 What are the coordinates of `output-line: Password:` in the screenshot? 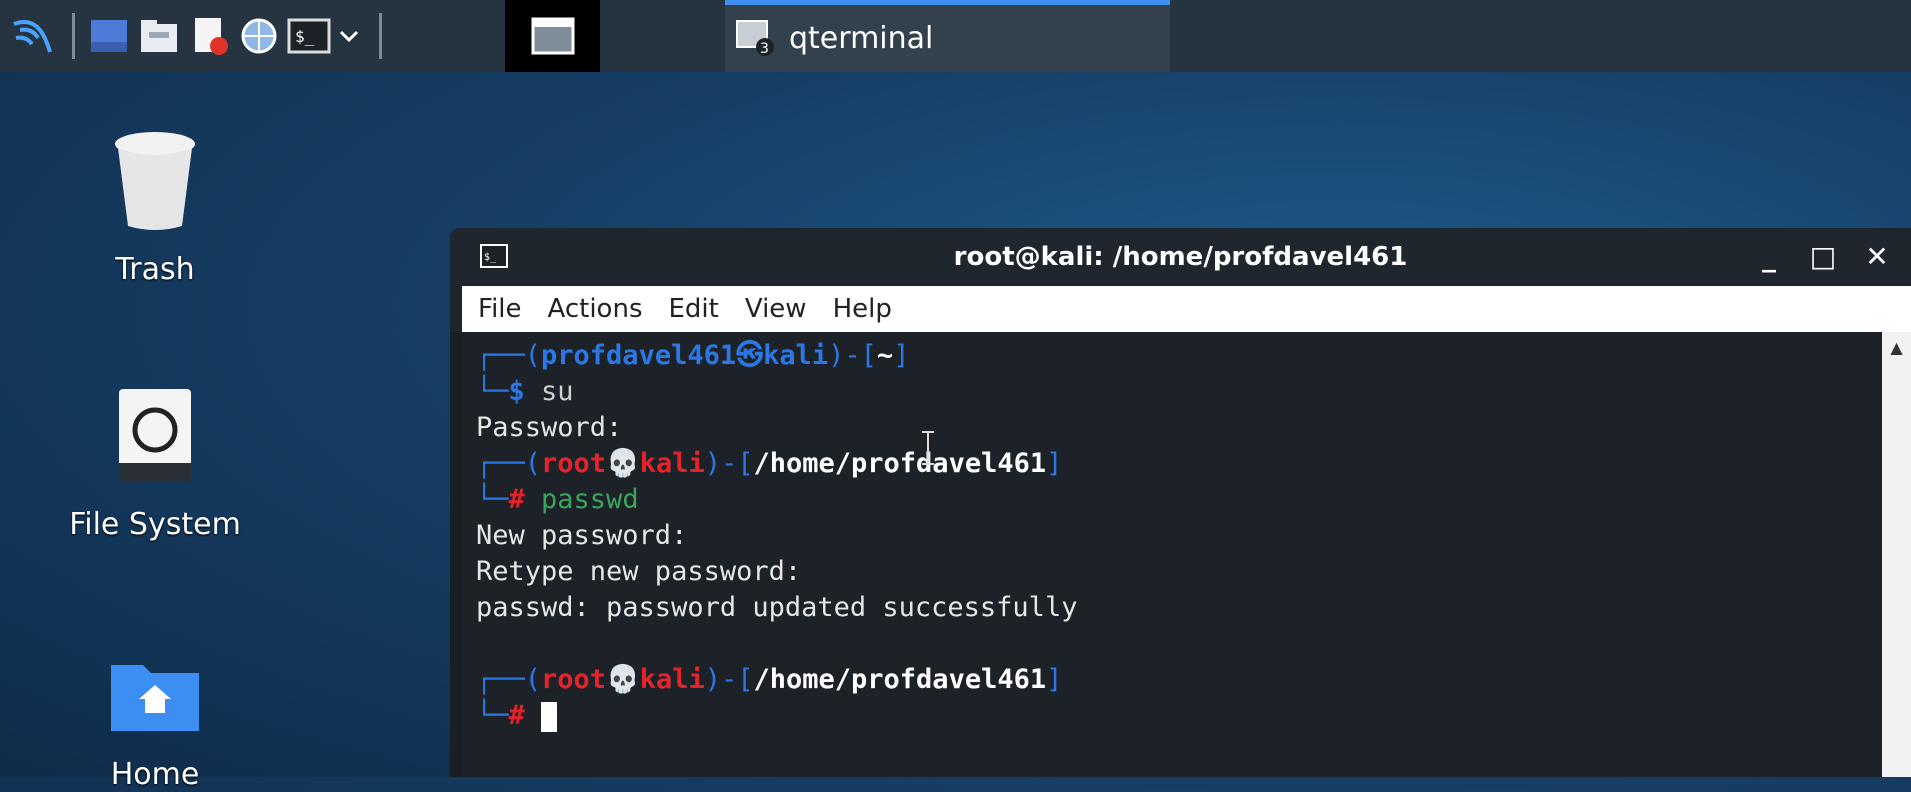 It's located at (549, 427).